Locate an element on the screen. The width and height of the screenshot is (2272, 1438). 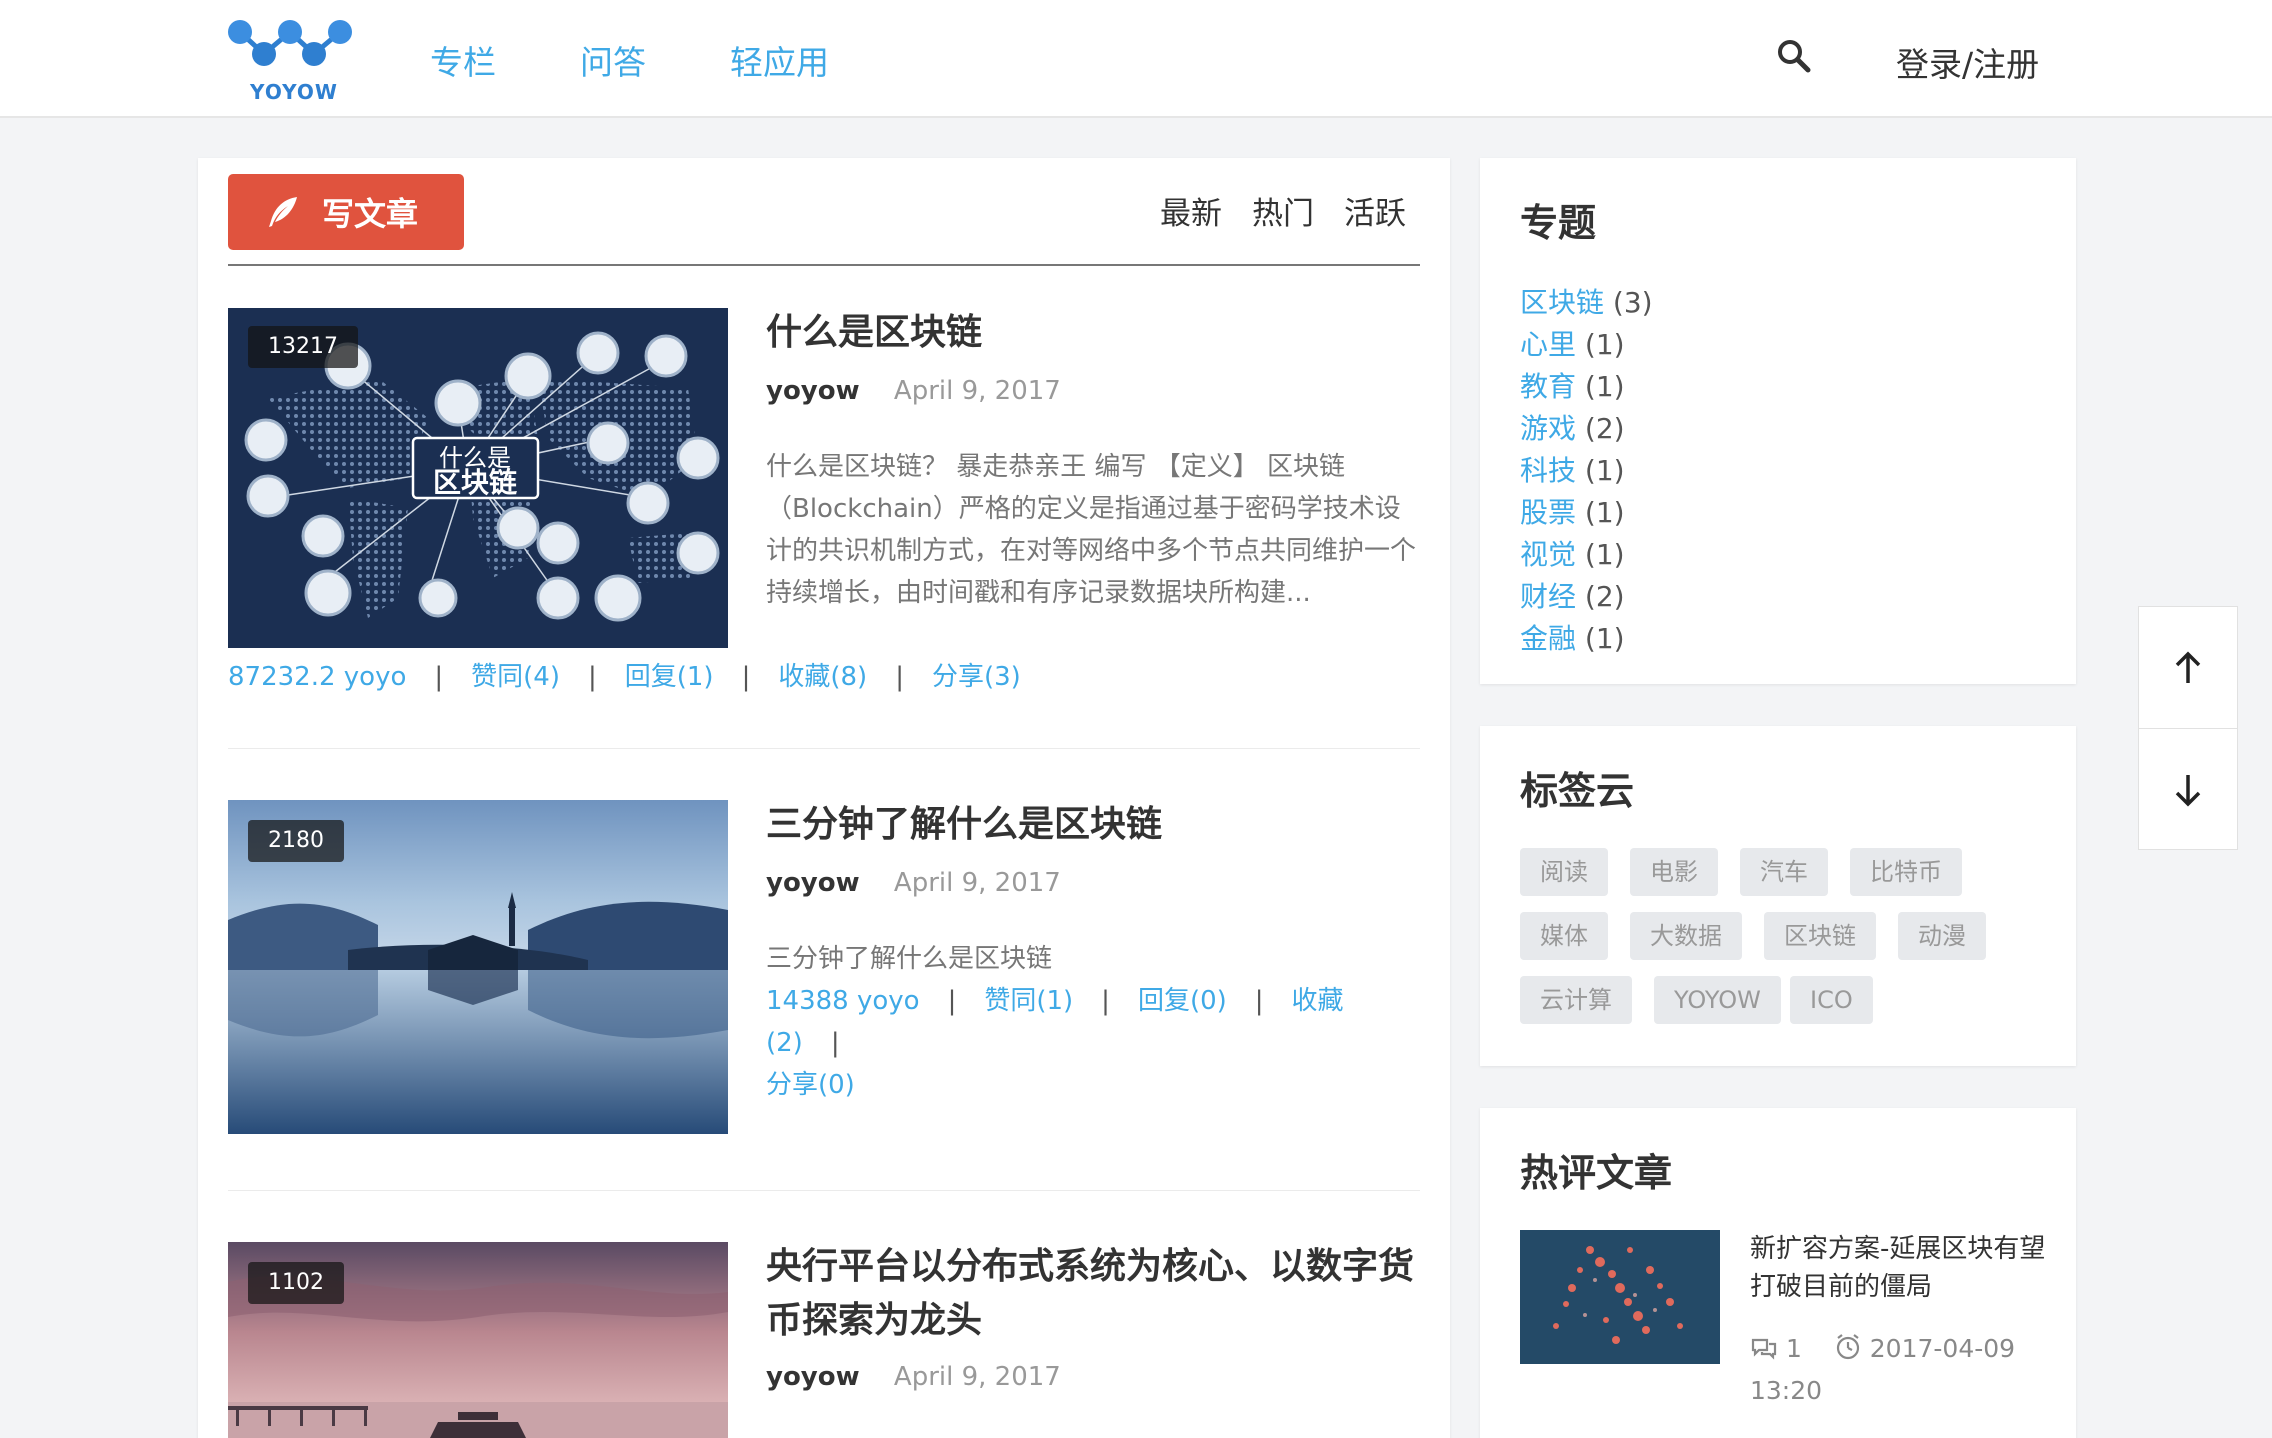
arrow-up-icon is located at coordinates (2188, 667).